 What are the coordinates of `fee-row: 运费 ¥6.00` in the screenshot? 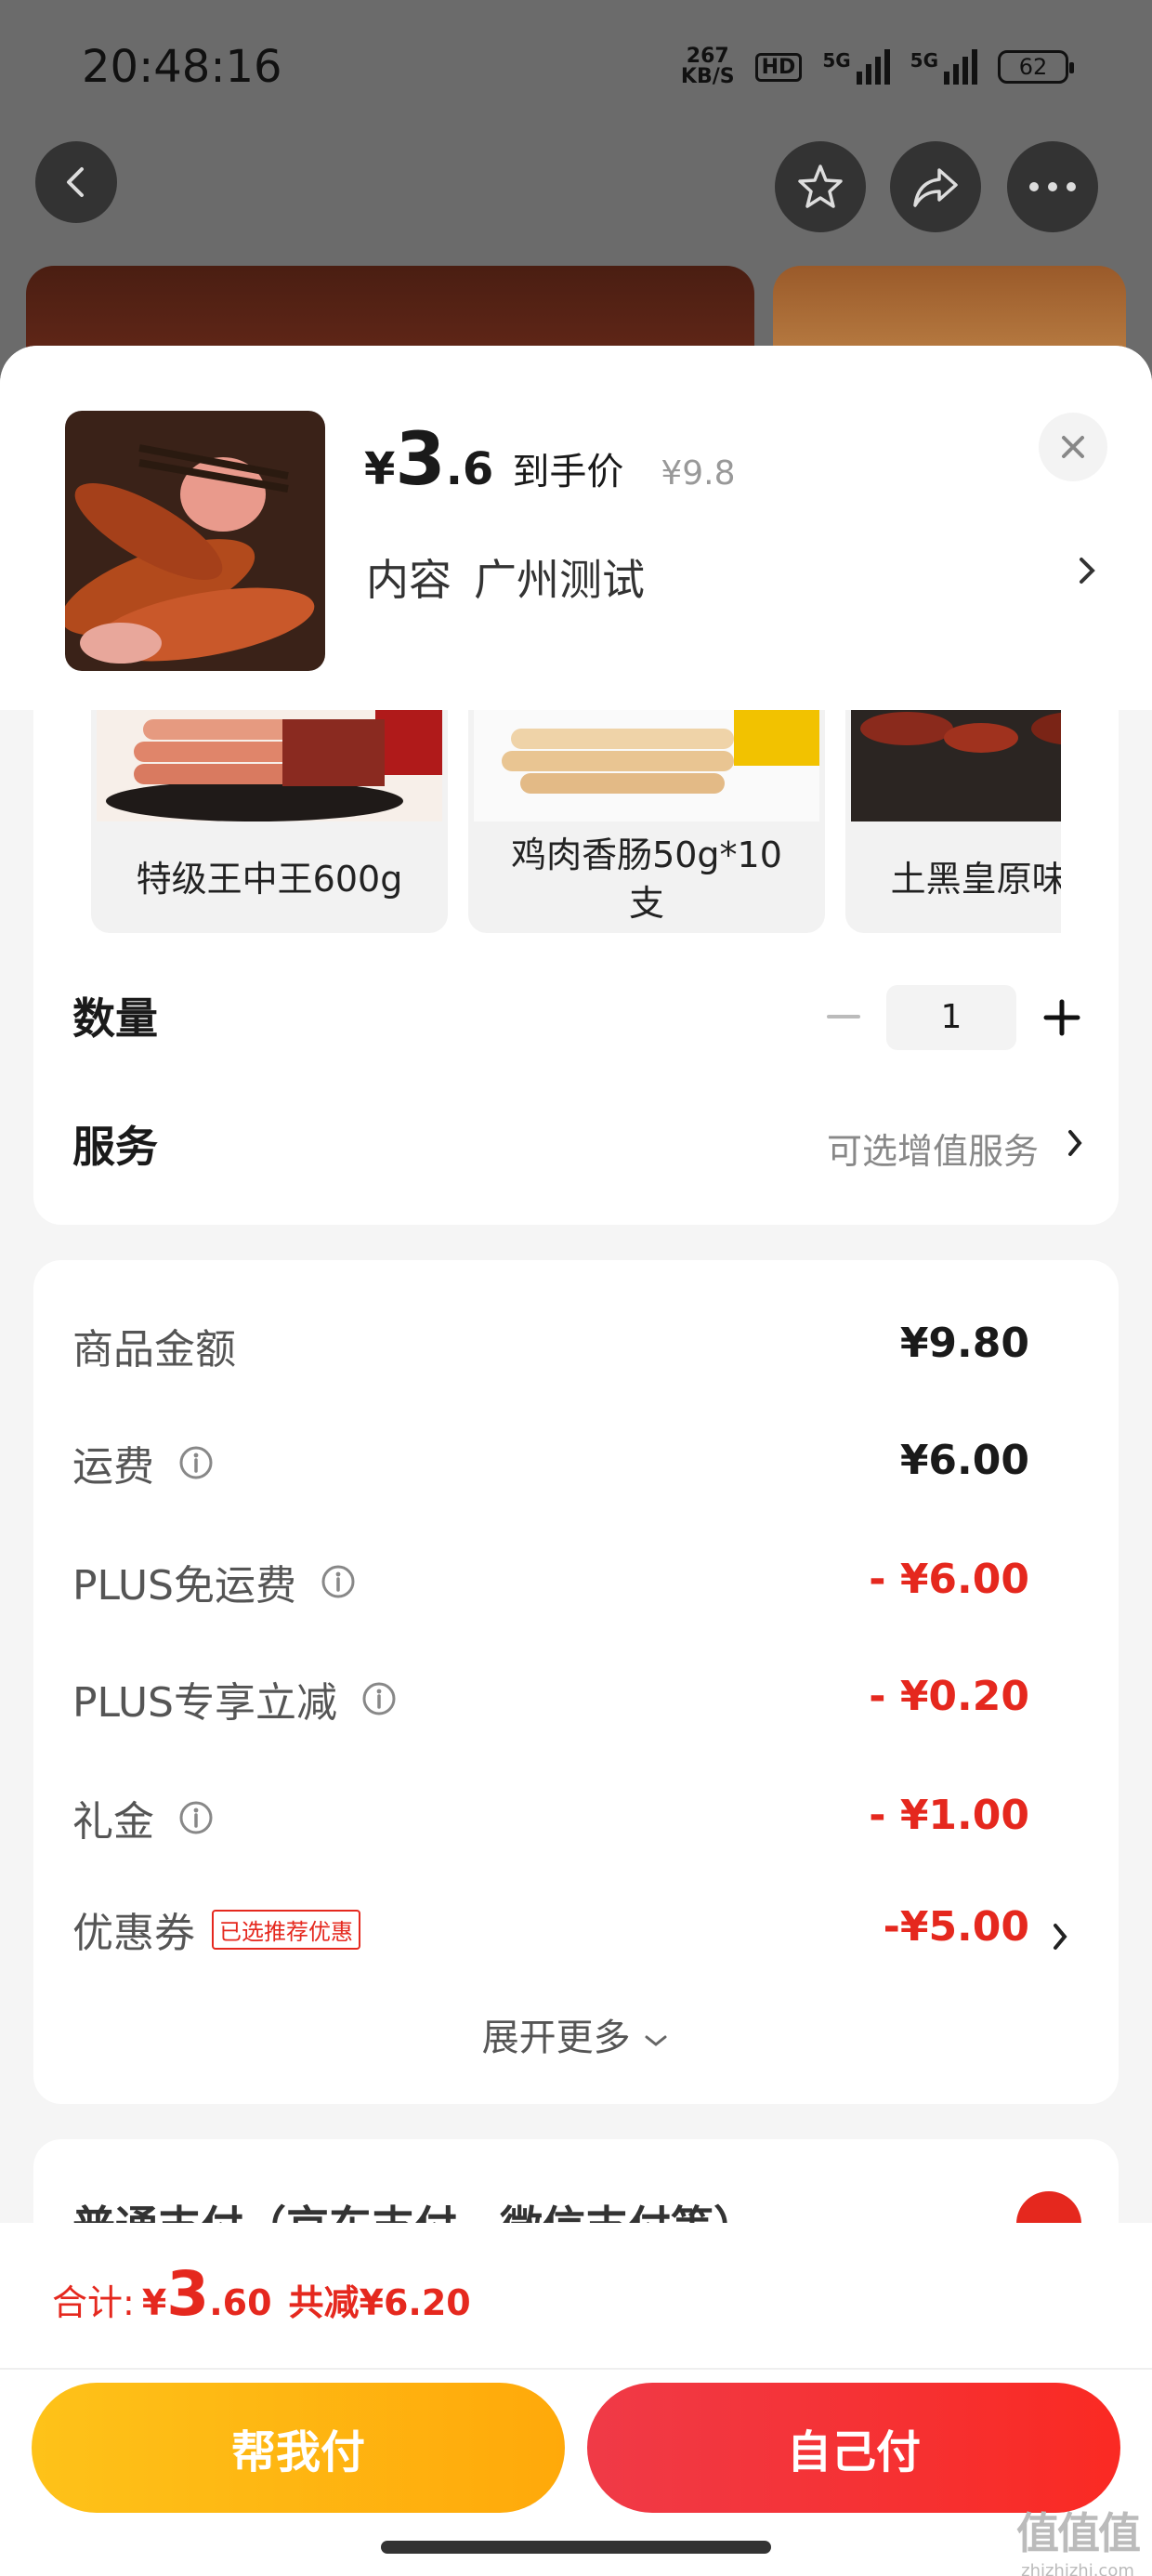 It's located at (550, 1465).